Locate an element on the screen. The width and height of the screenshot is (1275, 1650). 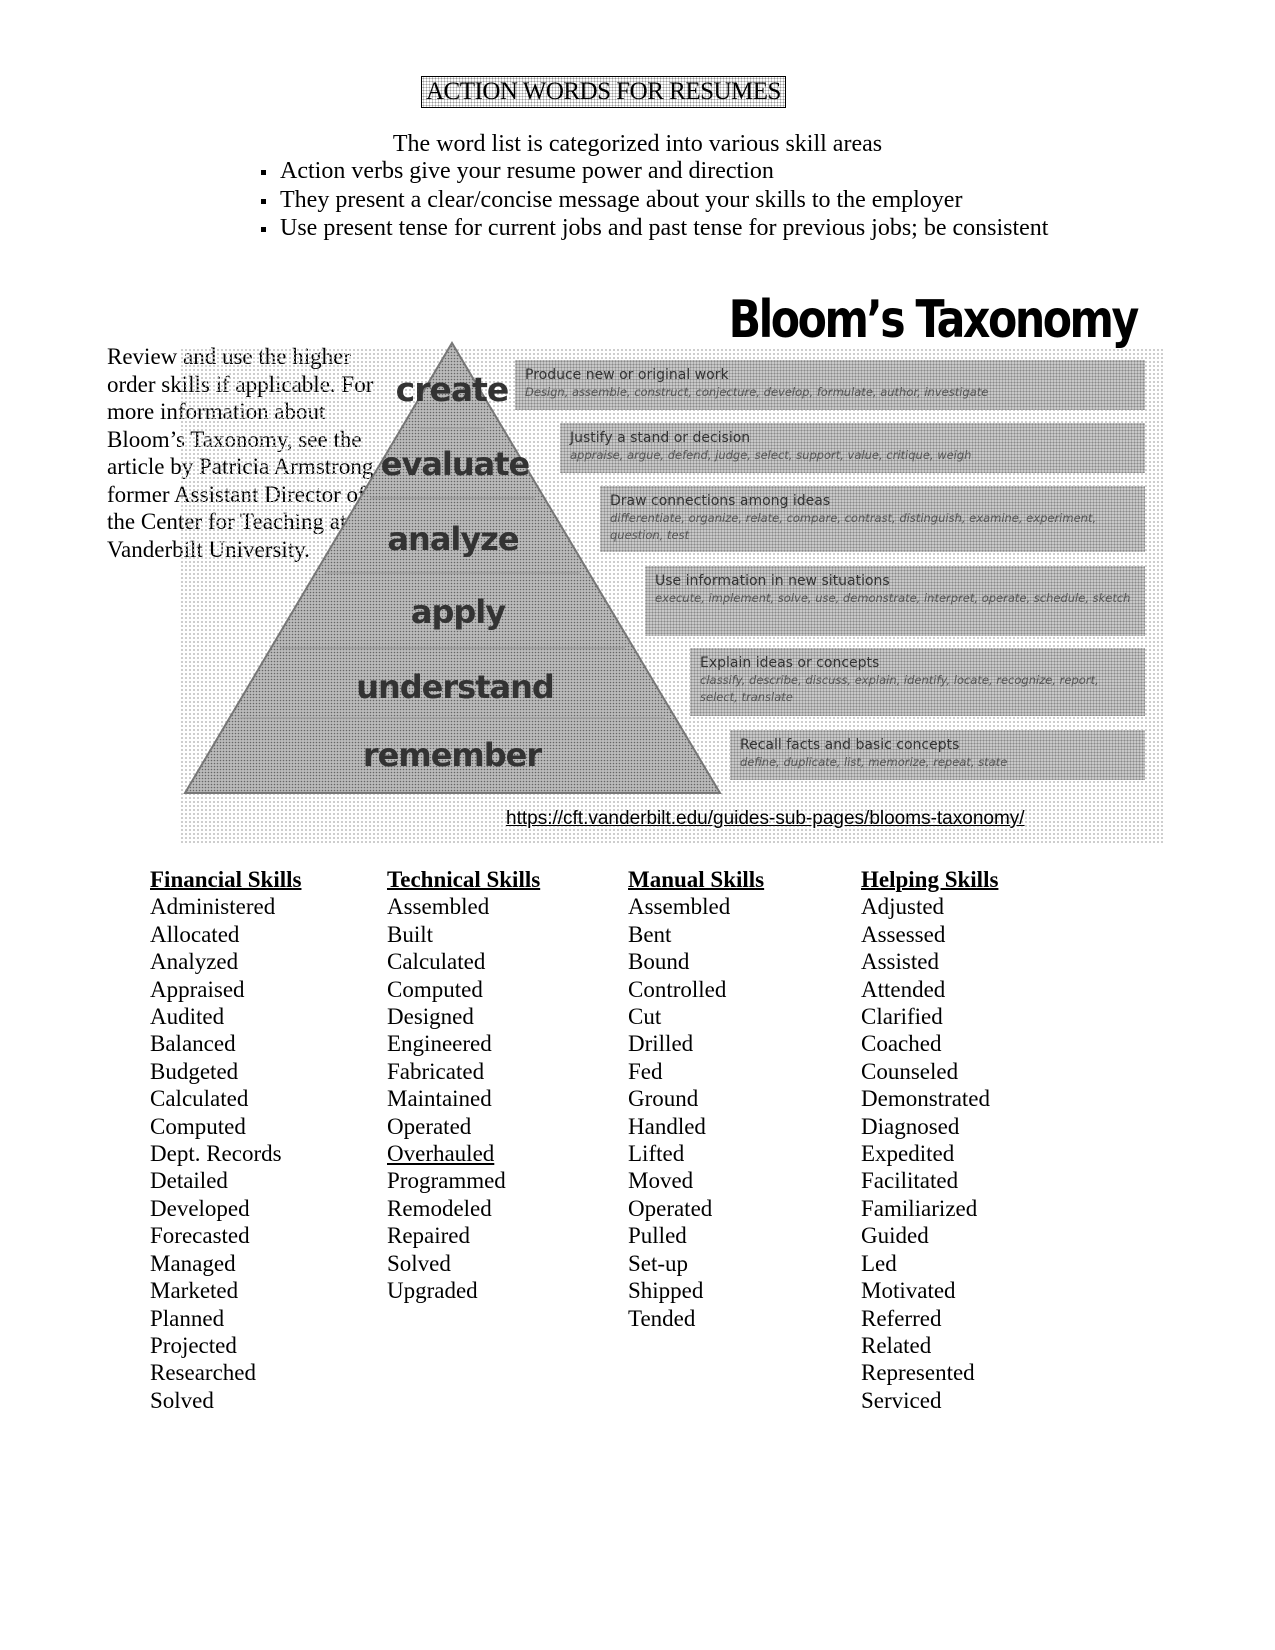
skill-word: Led is located at coordinates (879, 1263).